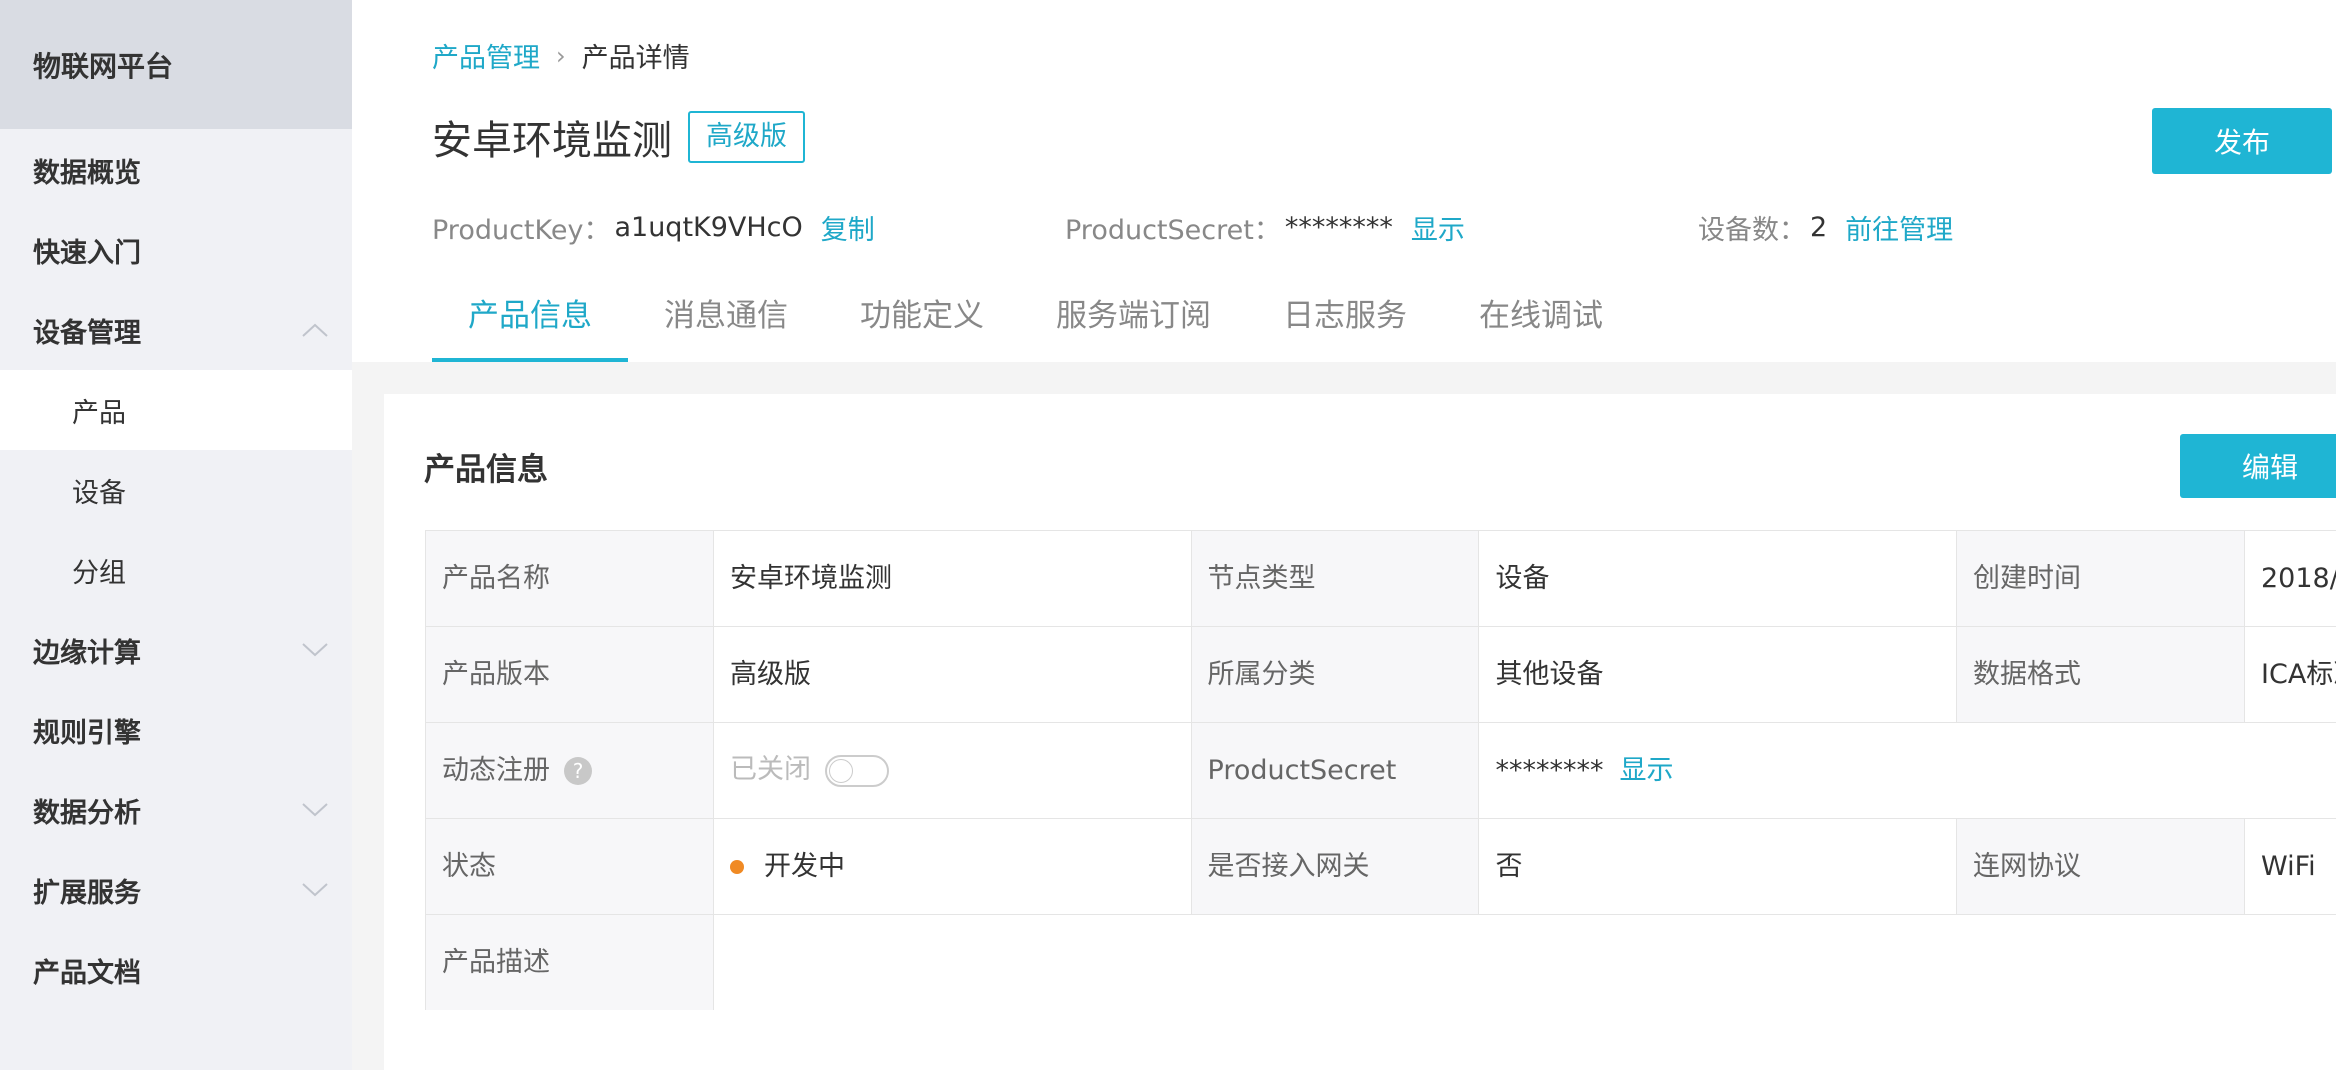 Image resolution: width=2336 pixels, height=1070 pixels. What do you see at coordinates (952, 866) in the screenshot?
I see `status-value-cell: 开发中` at bounding box center [952, 866].